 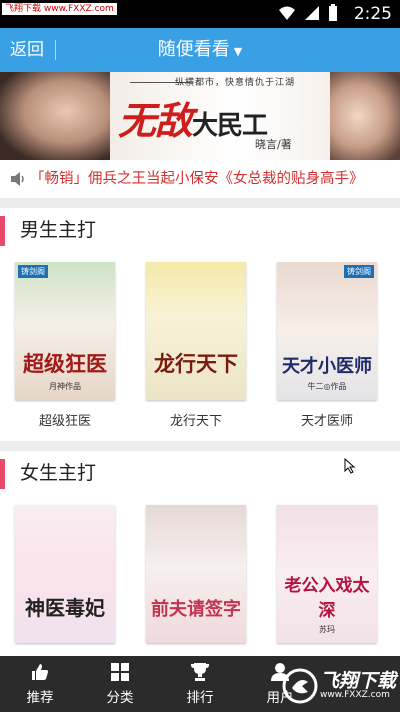 I want to click on book-title: 天才医师, so click(x=326, y=421).